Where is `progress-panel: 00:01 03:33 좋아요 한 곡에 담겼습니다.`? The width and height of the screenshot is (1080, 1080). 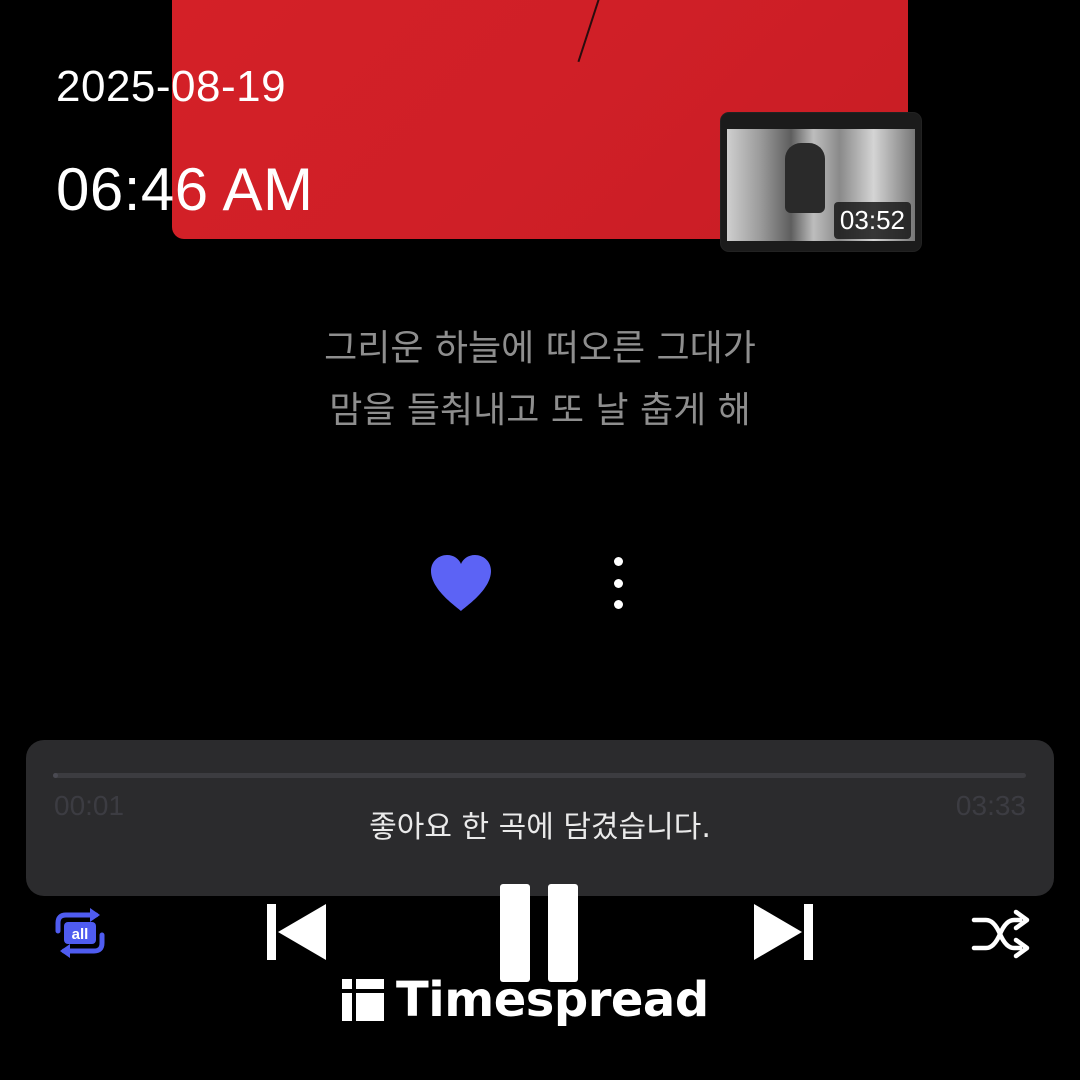
progress-panel: 00:01 03:33 좋아요 한 곡에 담겼습니다. is located at coordinates (540, 818).